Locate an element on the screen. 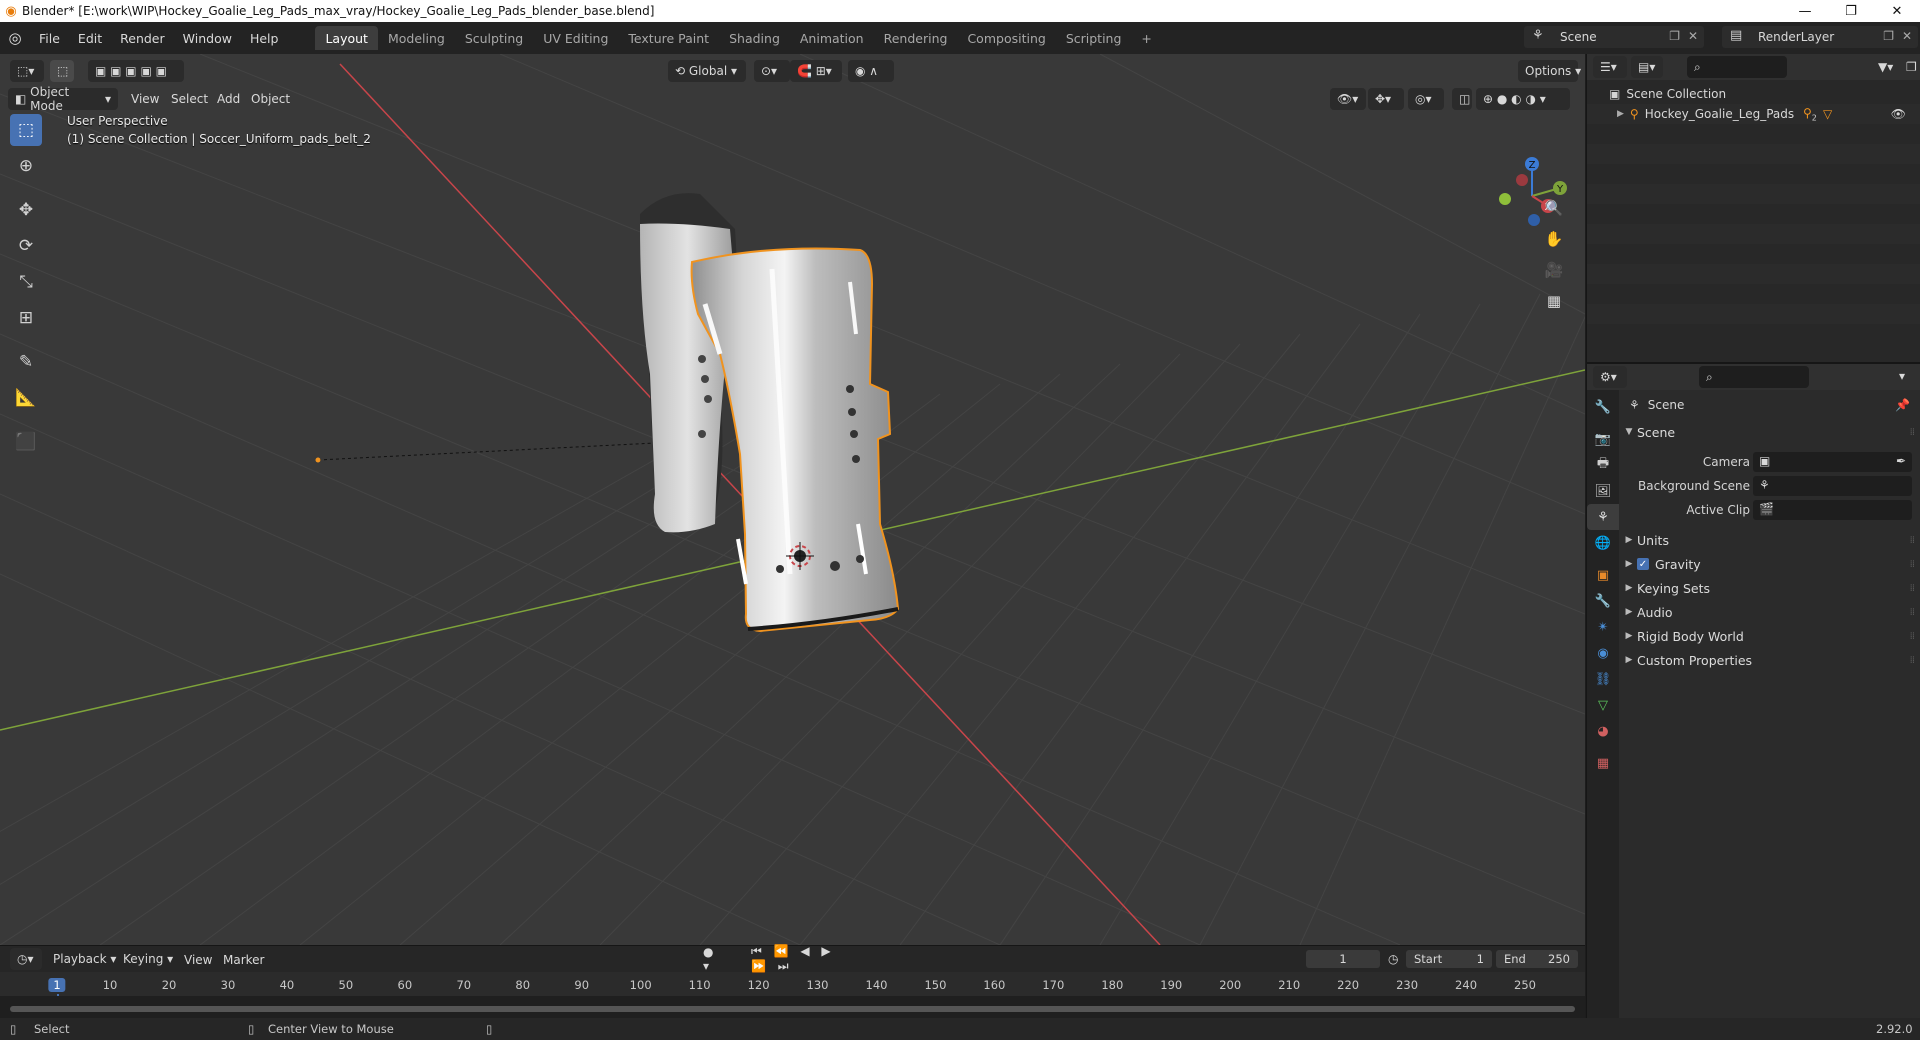  pin-icon: 📌 is located at coordinates (1902, 405).